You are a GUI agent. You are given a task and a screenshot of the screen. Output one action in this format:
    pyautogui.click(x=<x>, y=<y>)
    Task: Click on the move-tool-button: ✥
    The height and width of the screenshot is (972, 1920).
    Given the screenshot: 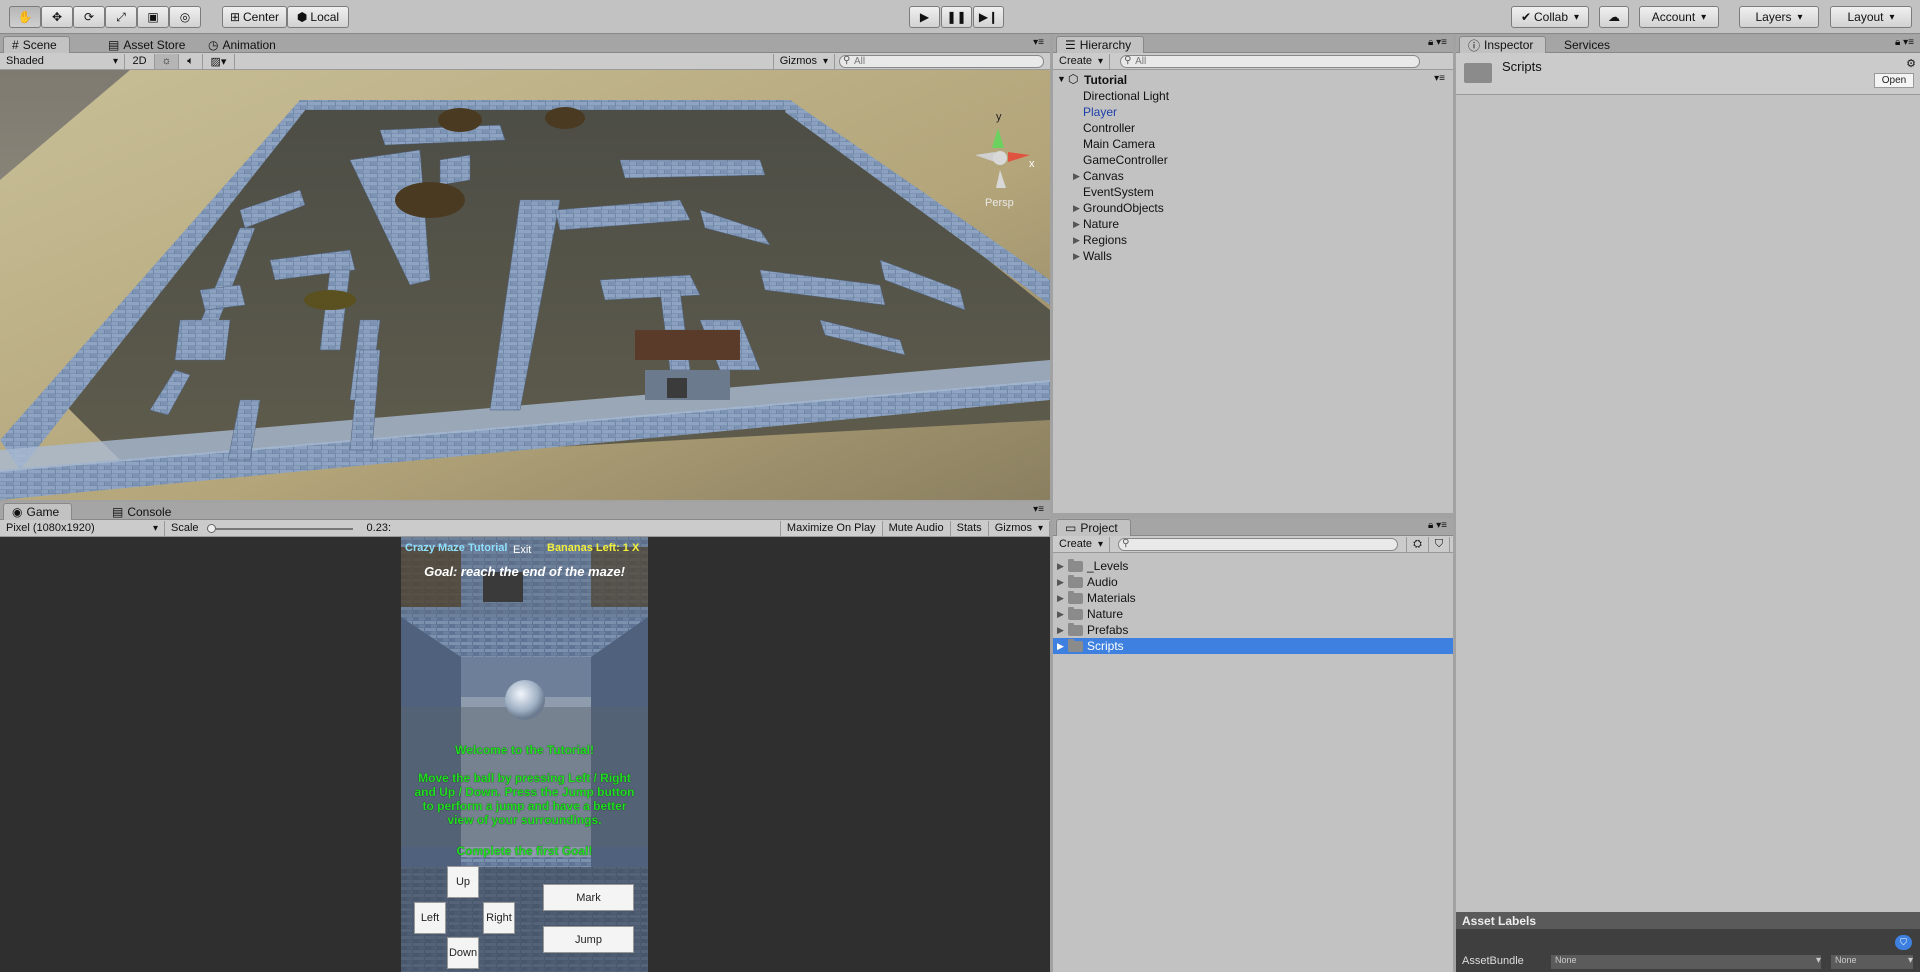 What is the action you would take?
    pyautogui.click(x=57, y=17)
    